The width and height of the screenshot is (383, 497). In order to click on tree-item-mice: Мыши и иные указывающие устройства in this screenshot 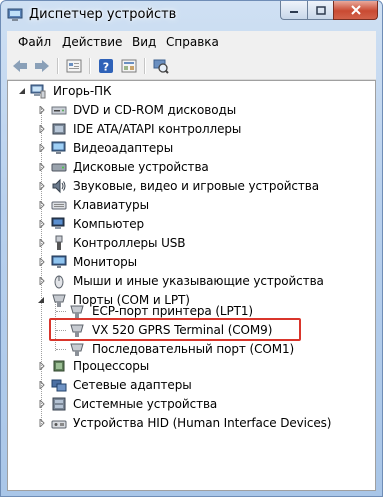, I will do `click(188, 281)`.